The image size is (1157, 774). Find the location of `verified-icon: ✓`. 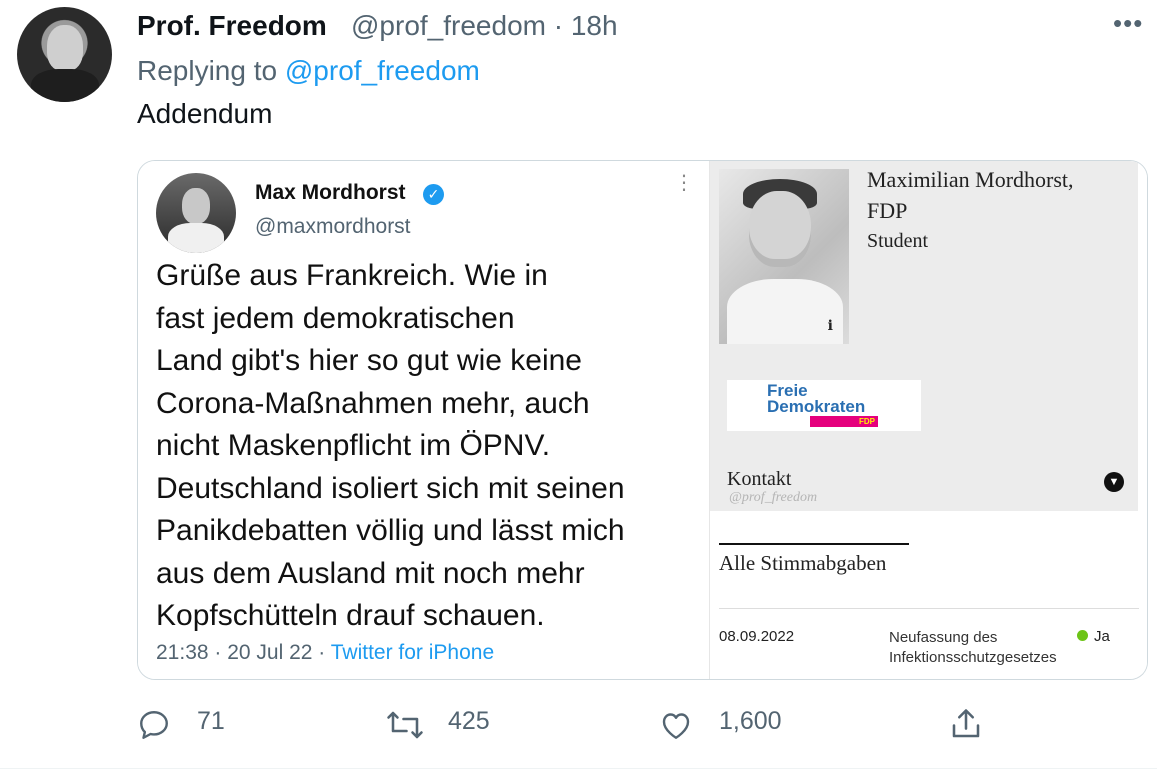

verified-icon: ✓ is located at coordinates (433, 194).